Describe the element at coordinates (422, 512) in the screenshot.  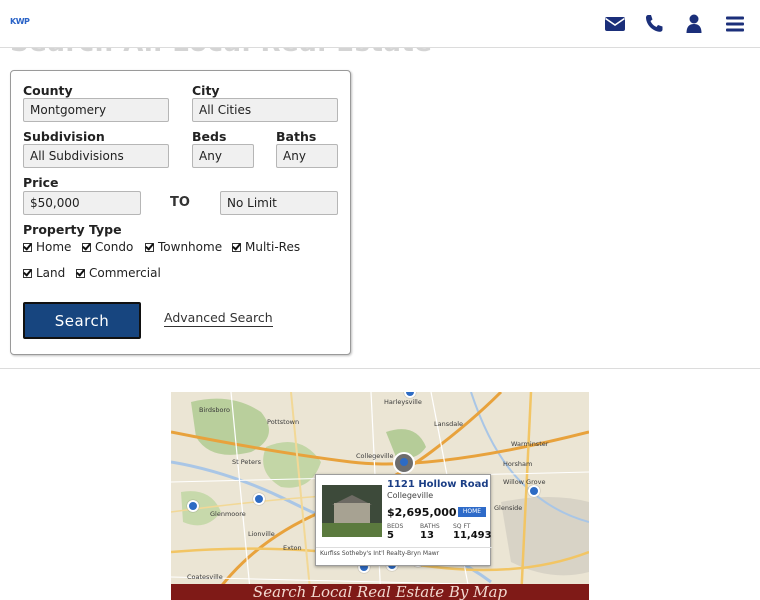
I see `listing-price: $2,695,000` at that location.